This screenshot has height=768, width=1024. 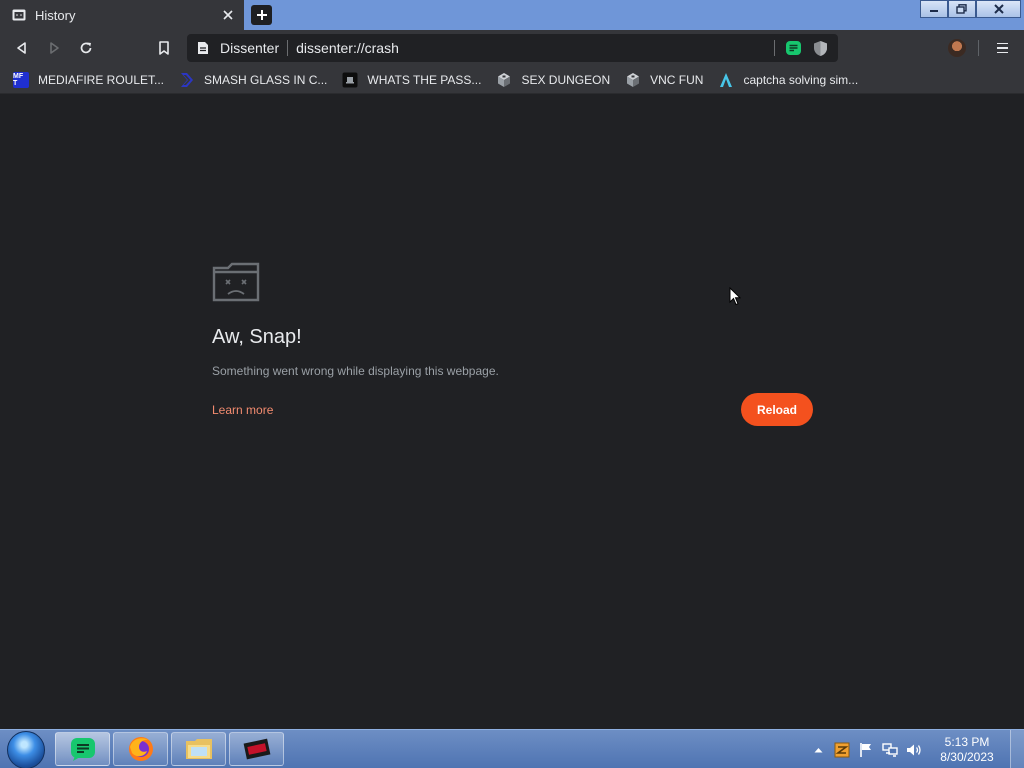 I want to click on firefox-icon, so click(x=140, y=749).